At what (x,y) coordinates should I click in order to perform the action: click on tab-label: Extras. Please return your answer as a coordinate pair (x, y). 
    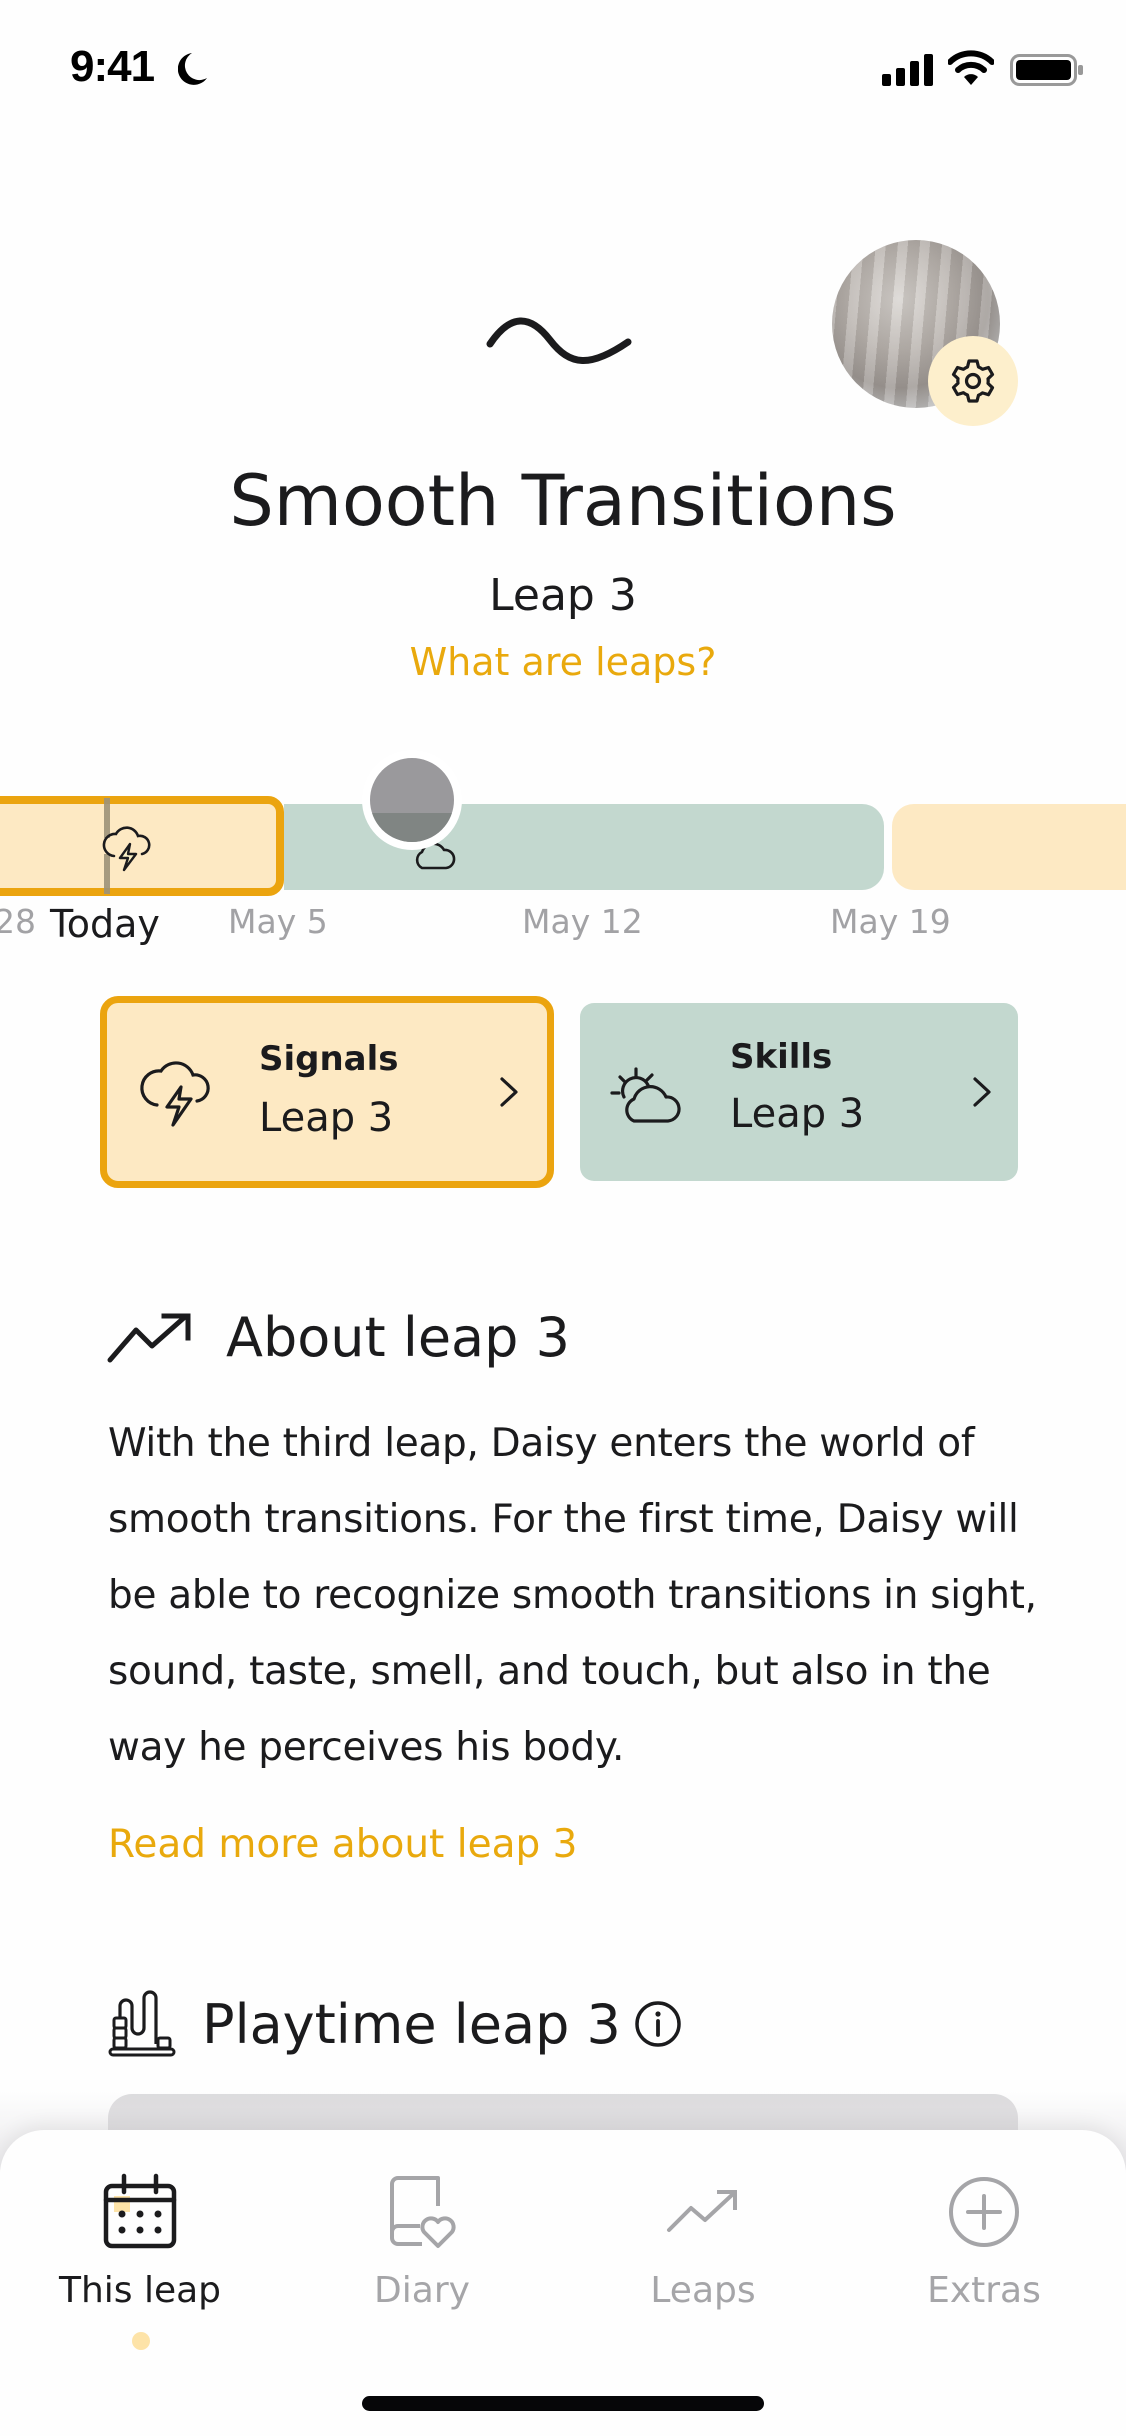
    Looking at the image, I should click on (984, 2290).